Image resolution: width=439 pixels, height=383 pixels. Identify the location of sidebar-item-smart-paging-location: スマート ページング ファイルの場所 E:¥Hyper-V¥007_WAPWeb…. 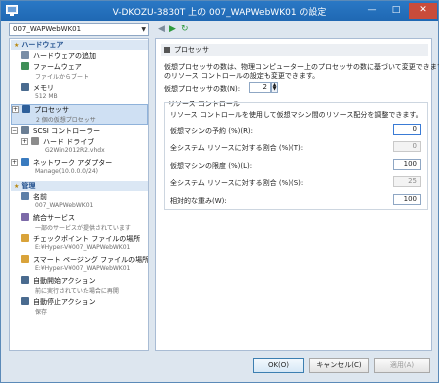
(79, 265).